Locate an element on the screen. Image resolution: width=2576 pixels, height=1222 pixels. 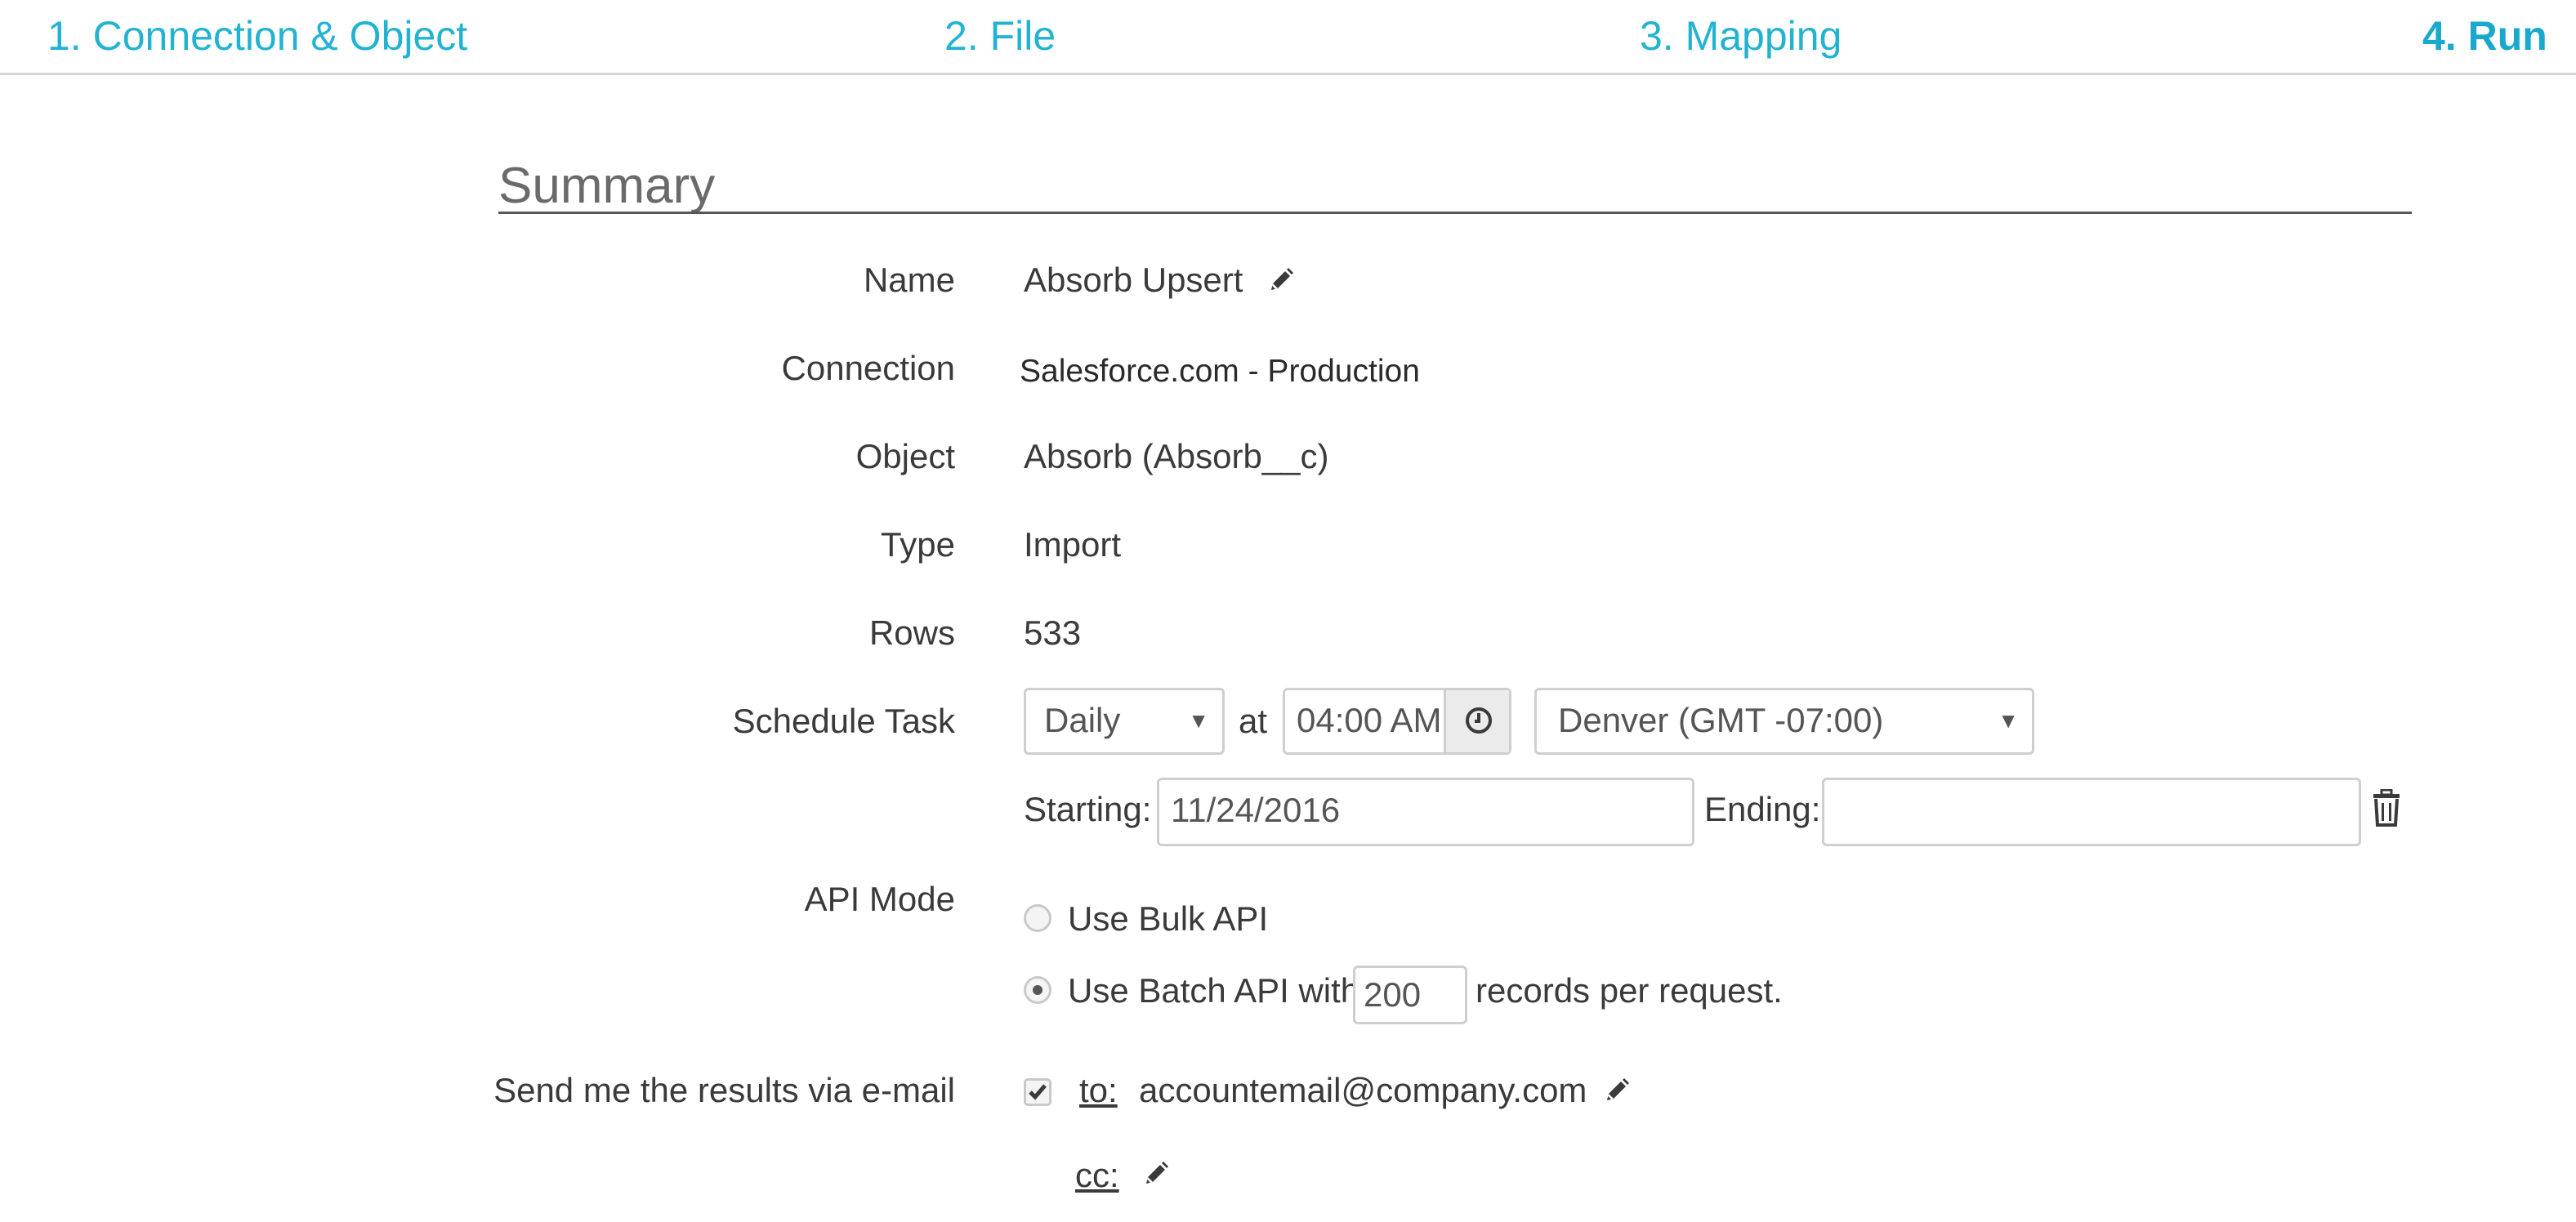
schedule-label: Schedule Task is located at coordinates (844, 721).